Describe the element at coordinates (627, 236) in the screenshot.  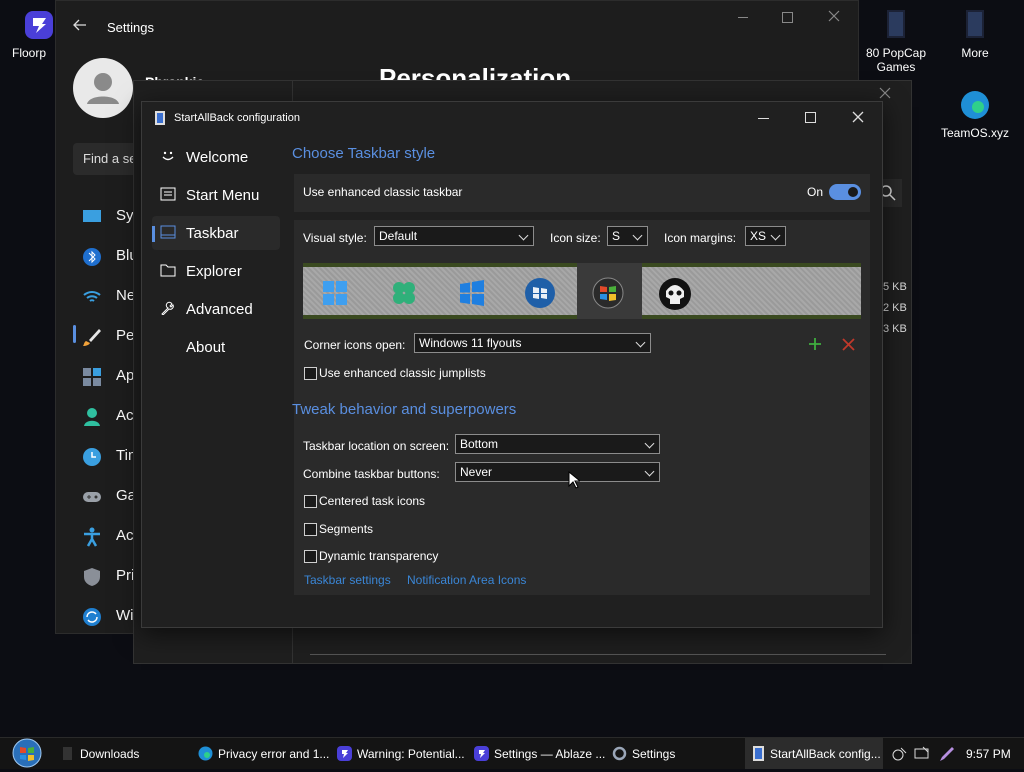
I see `icon-size-select: S` at that location.